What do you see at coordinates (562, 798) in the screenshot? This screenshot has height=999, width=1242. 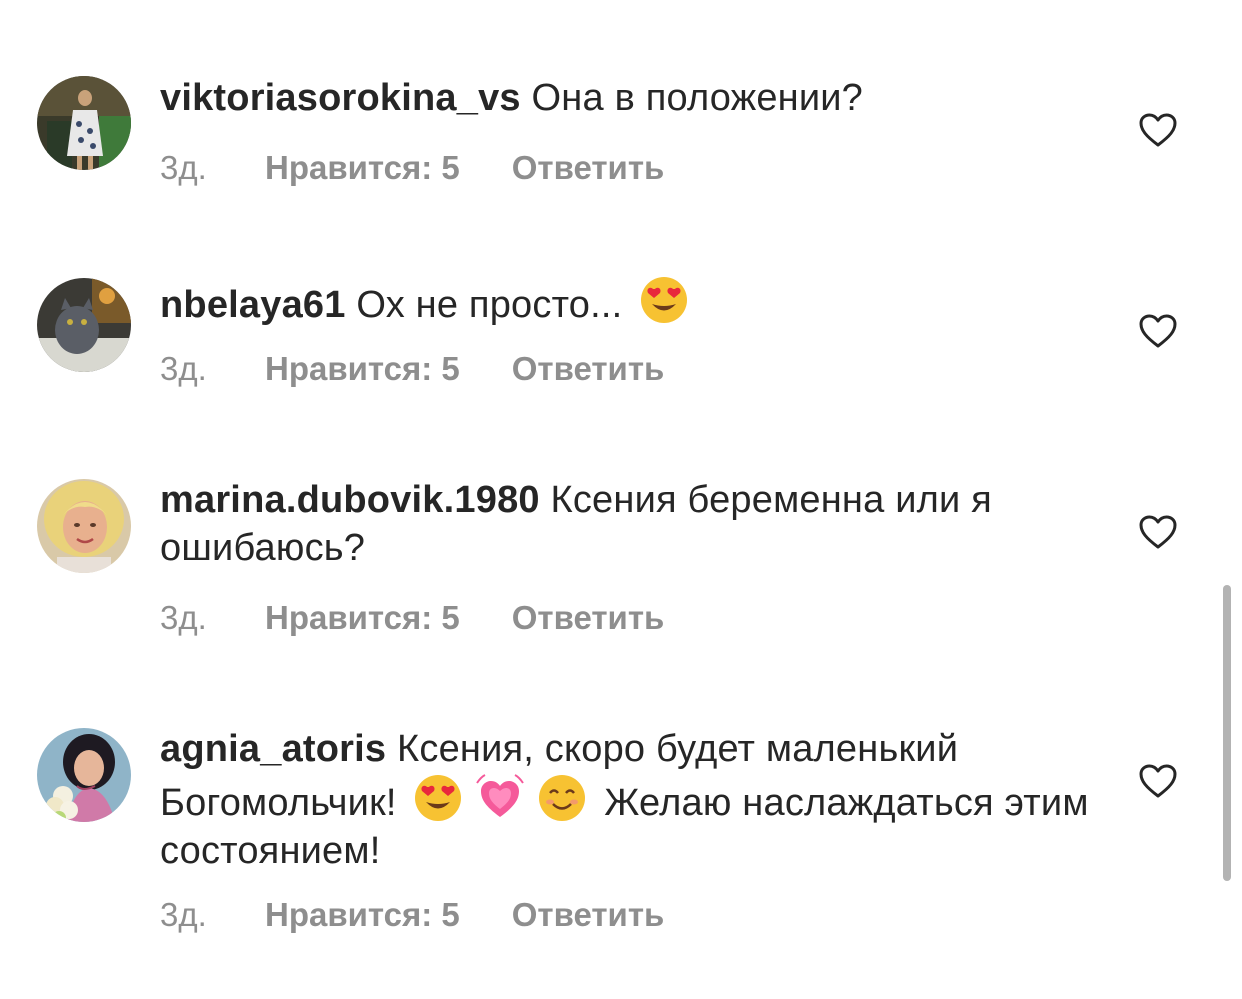 I see `smiling-face-emoji` at bounding box center [562, 798].